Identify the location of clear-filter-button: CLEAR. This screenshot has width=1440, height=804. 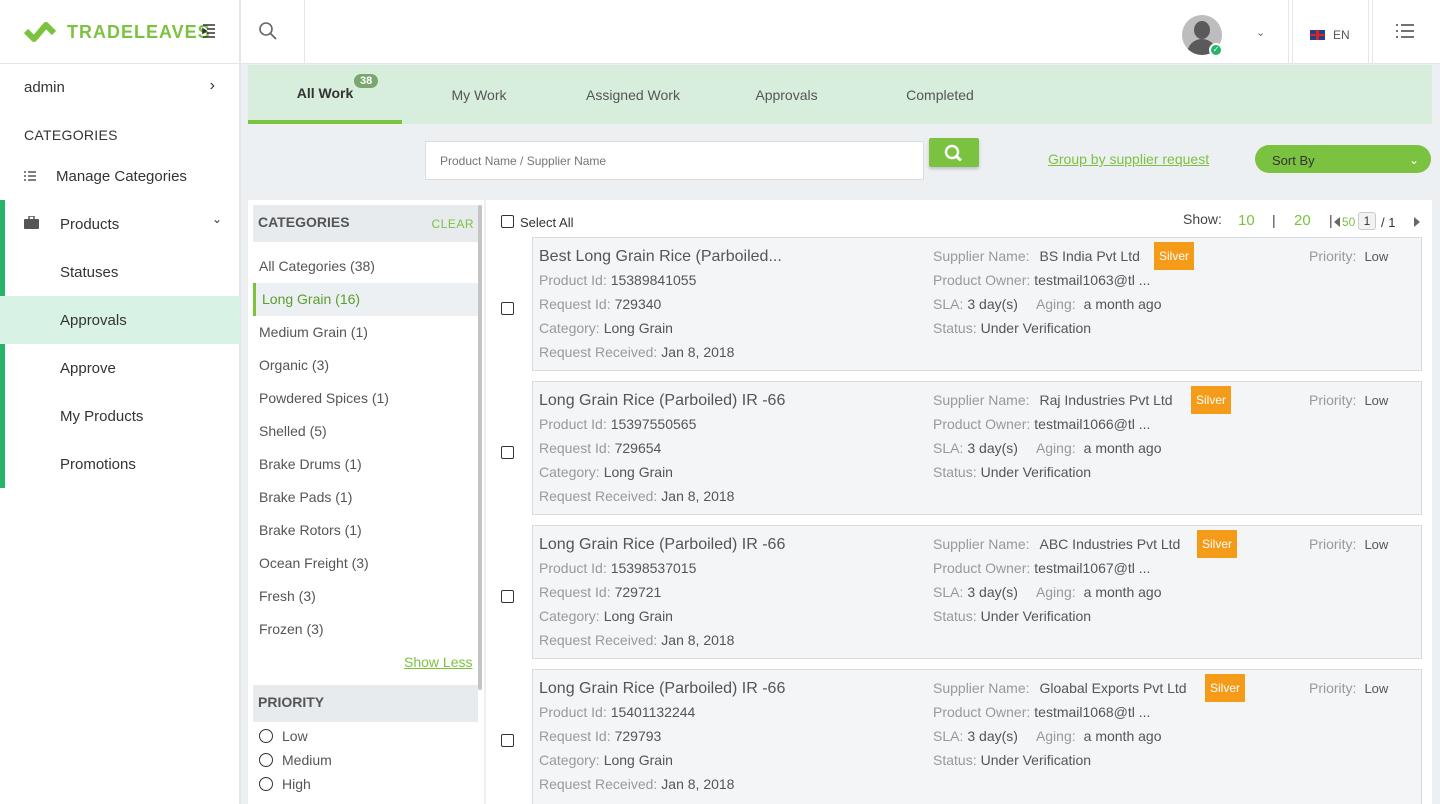
(452, 224).